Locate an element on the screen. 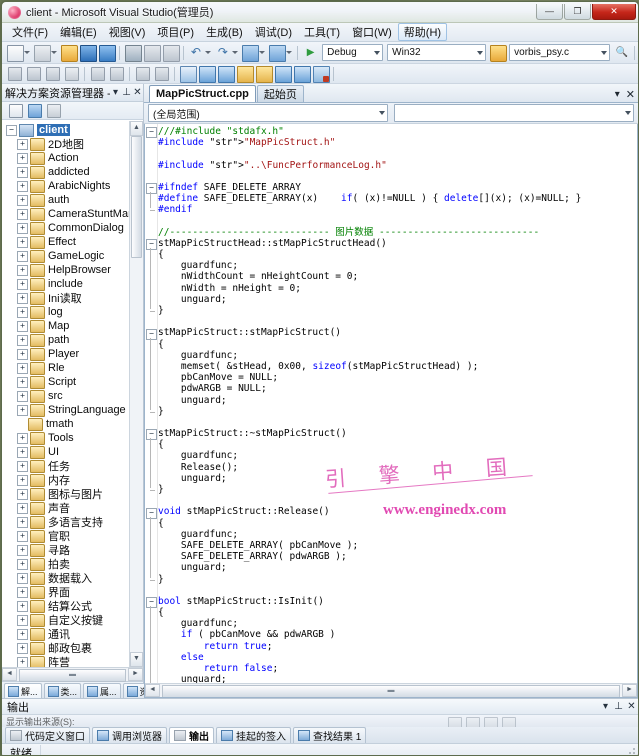 The width and height of the screenshot is (639, 756). tree-node-rle: + Rle is located at coordinates (67, 368).